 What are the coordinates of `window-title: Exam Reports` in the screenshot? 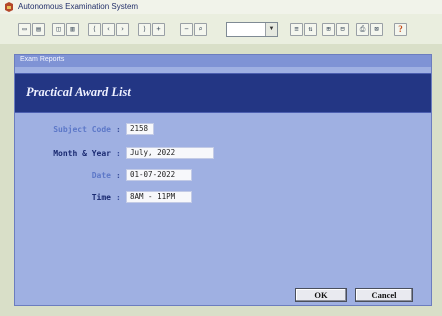 It's located at (42, 59).